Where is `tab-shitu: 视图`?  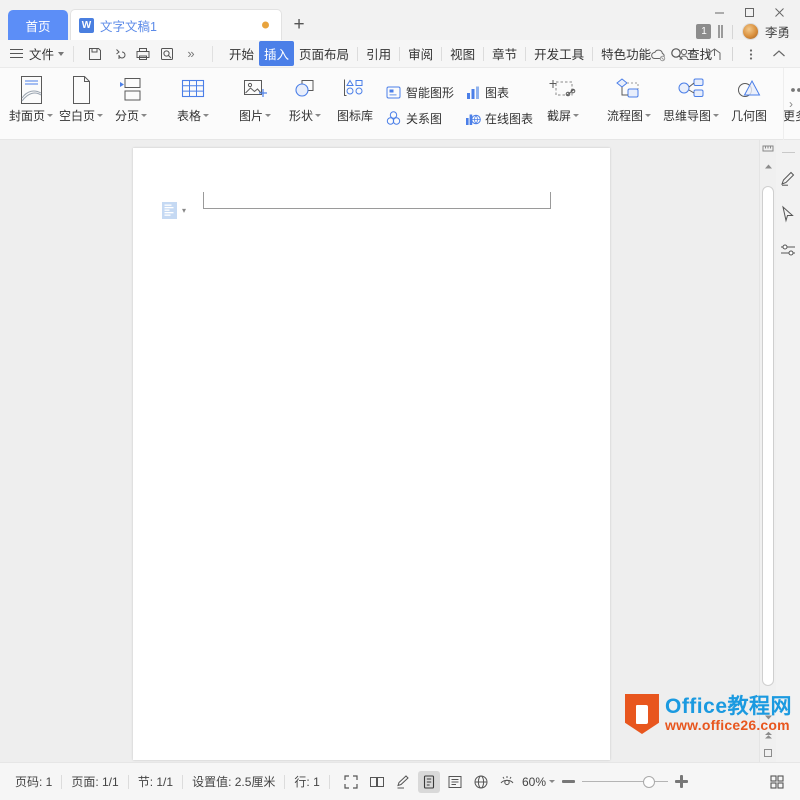 tab-shitu: 视图 is located at coordinates (462, 53).